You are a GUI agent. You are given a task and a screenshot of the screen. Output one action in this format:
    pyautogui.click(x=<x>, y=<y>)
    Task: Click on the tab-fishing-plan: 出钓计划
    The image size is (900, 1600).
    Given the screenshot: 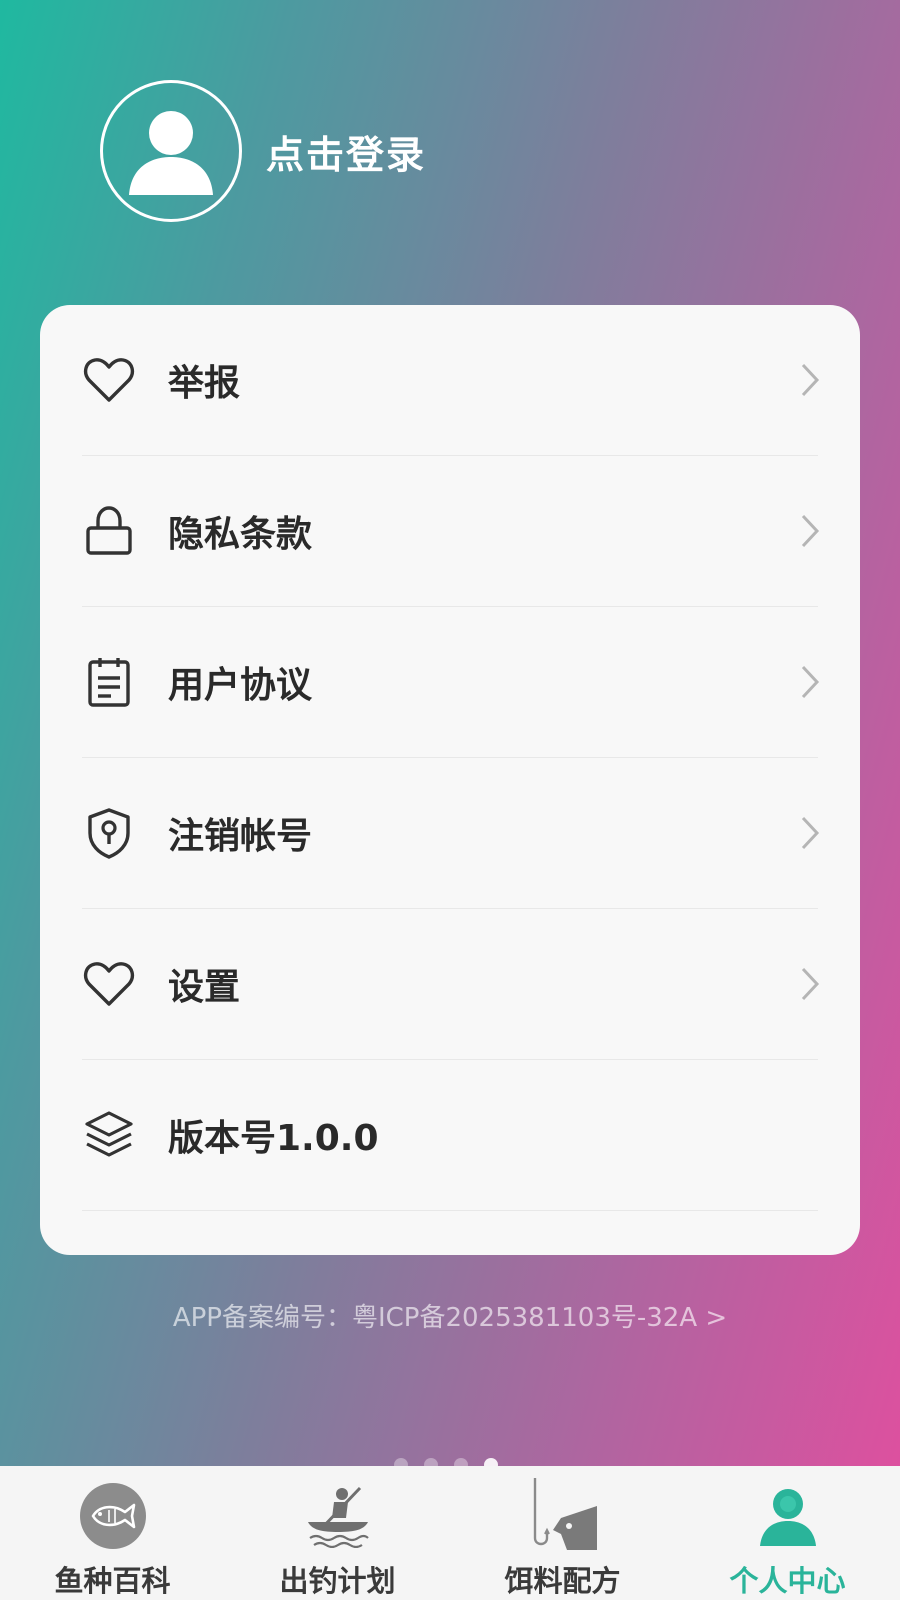 What is the action you would take?
    pyautogui.click(x=337, y=1533)
    